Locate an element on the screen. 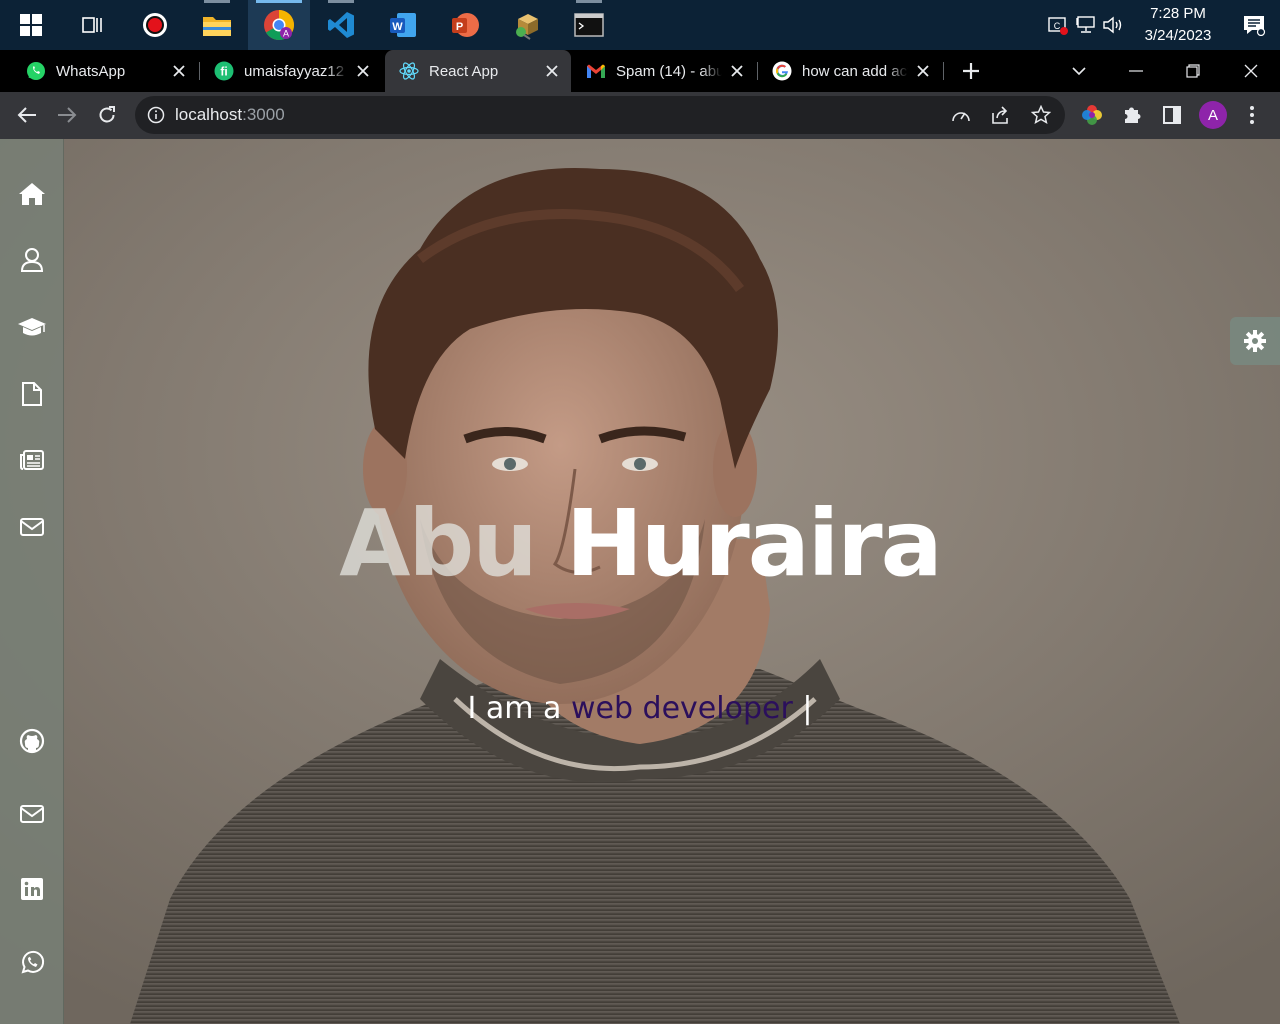  tab-gmail: Spam (14) - abu is located at coordinates (664, 71).